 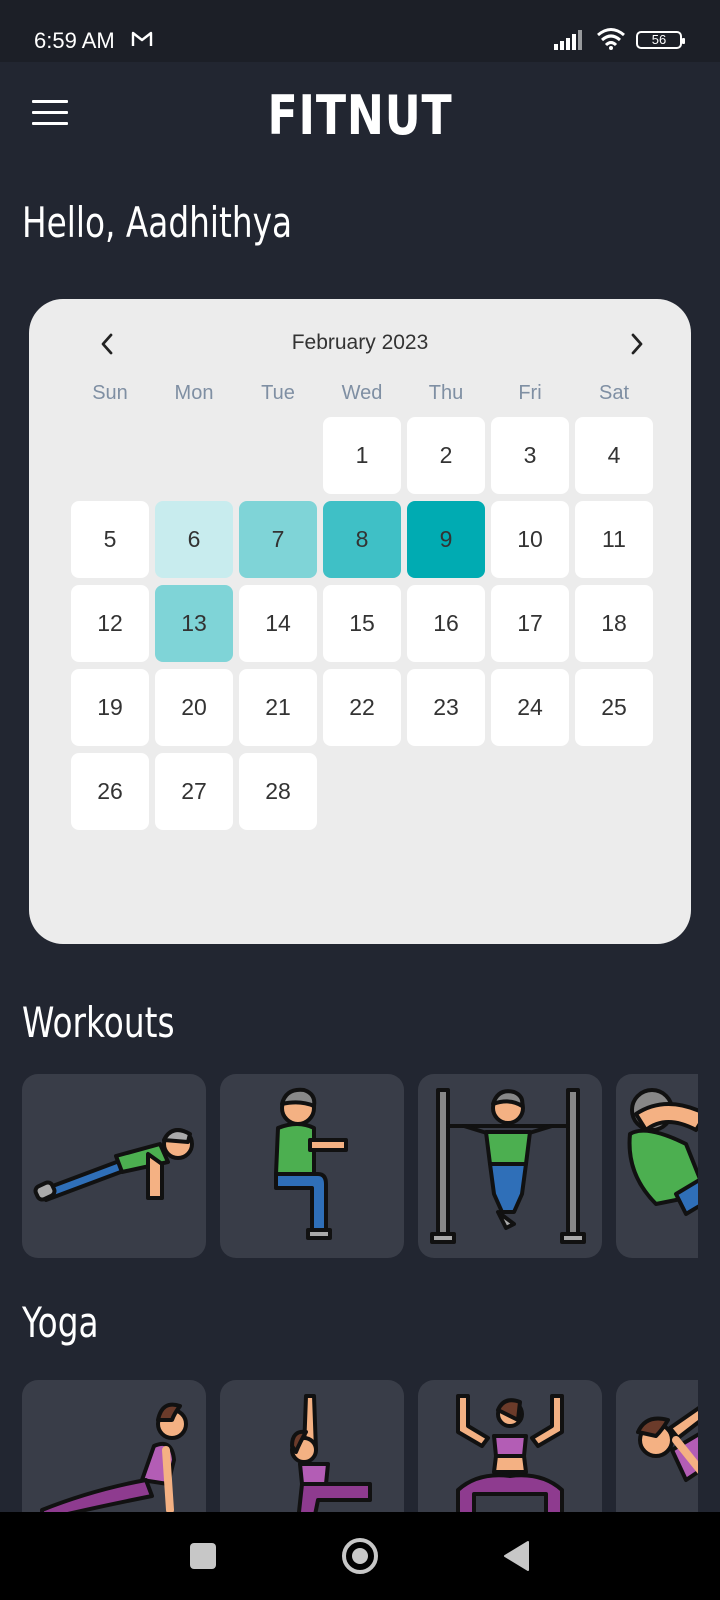 What do you see at coordinates (157, 222) in the screenshot?
I see `greeting: Hello, Aadhithya` at bounding box center [157, 222].